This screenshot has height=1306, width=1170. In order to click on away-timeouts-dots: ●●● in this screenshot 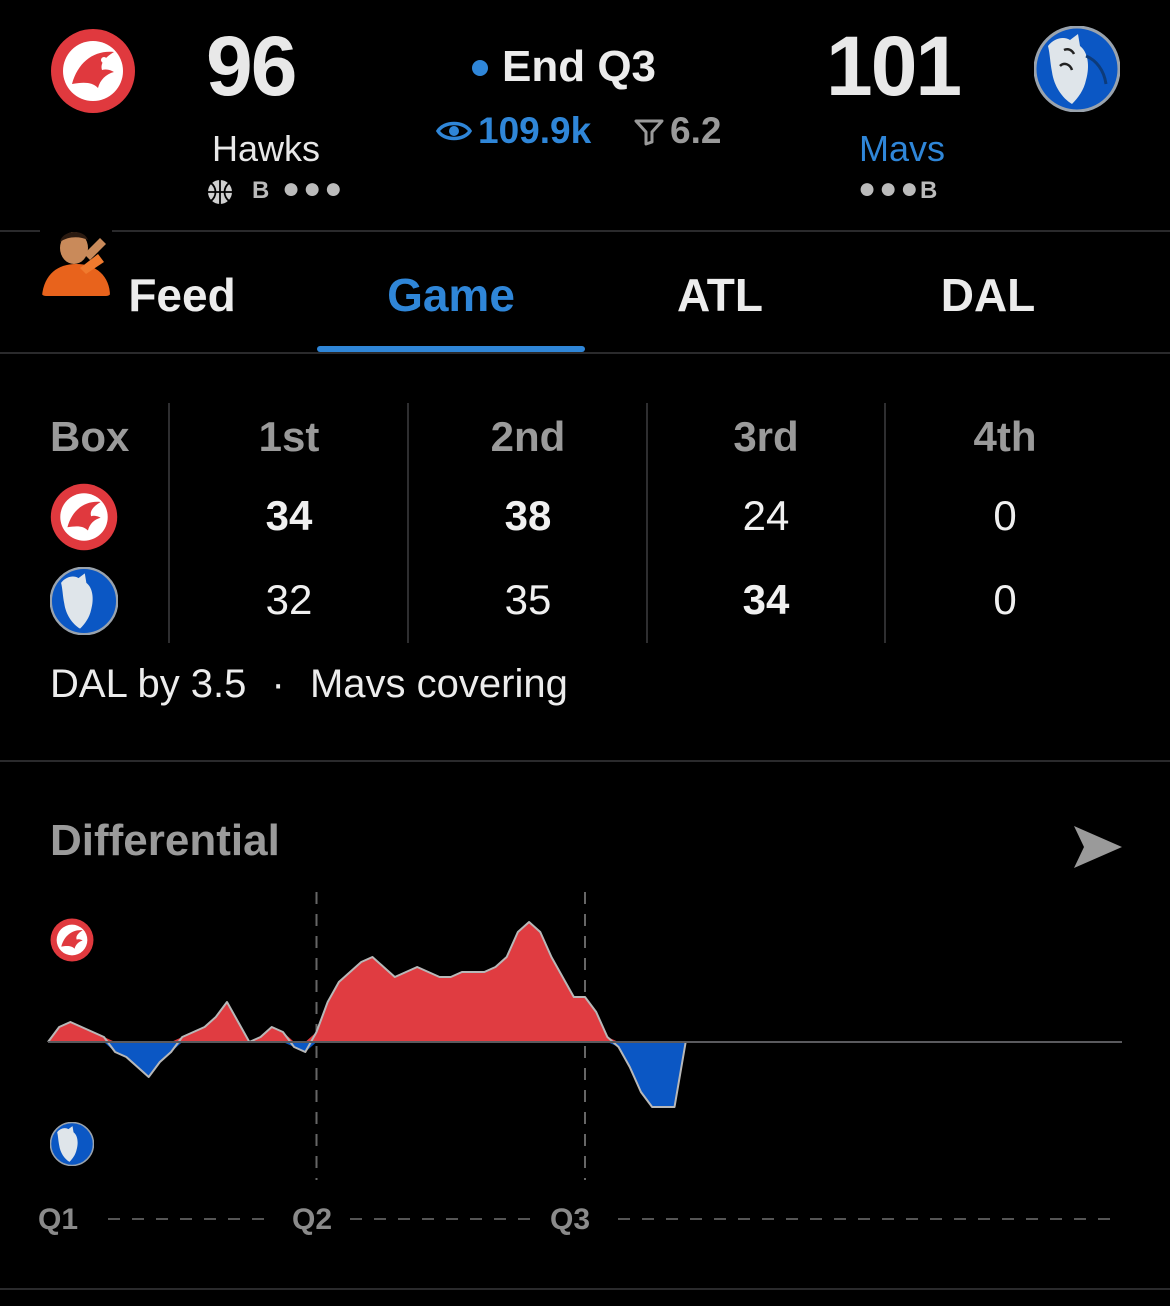, I will do `click(890, 188)`.